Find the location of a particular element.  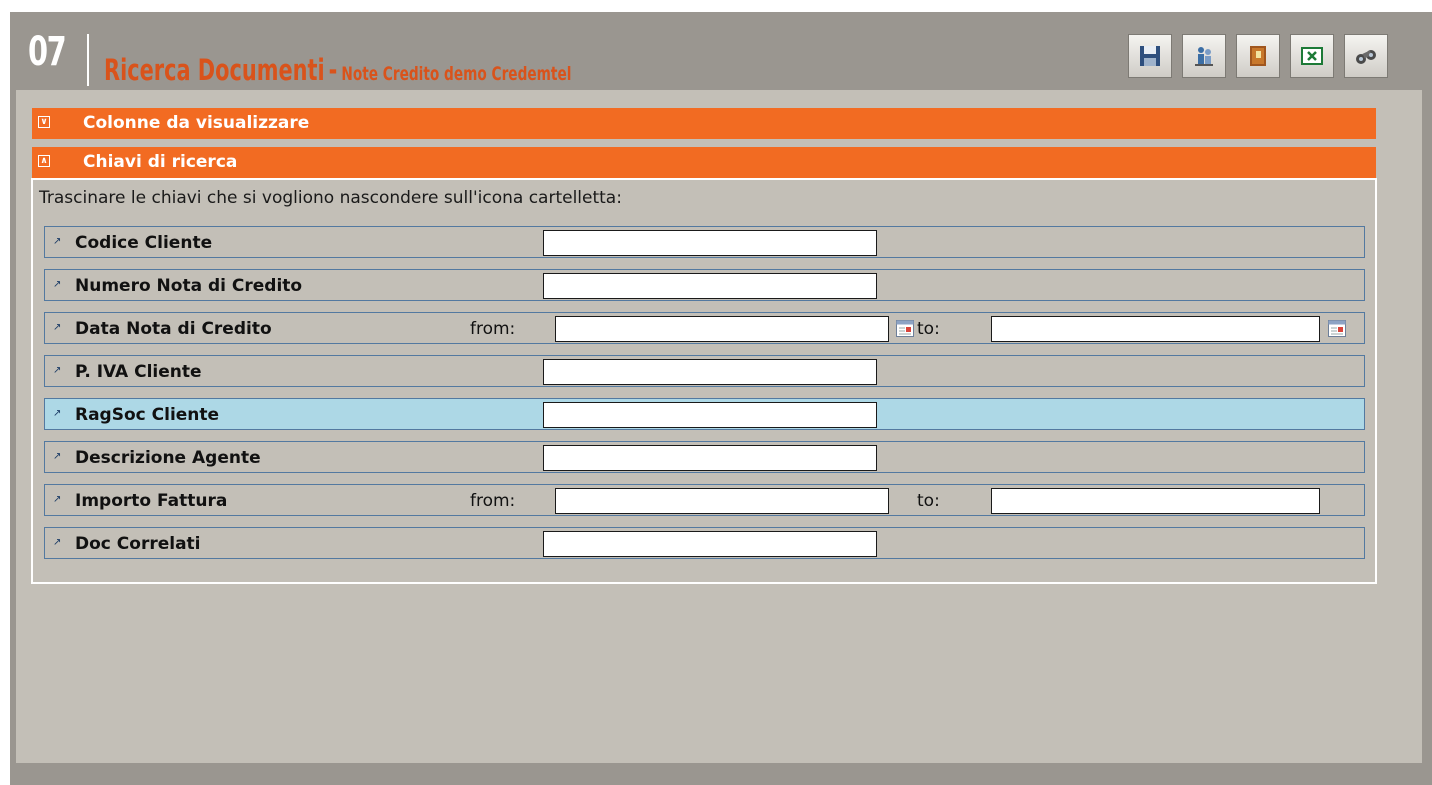

key-row-descrizione-agente: ↗ Descrizione Agente is located at coordinates (704, 457).